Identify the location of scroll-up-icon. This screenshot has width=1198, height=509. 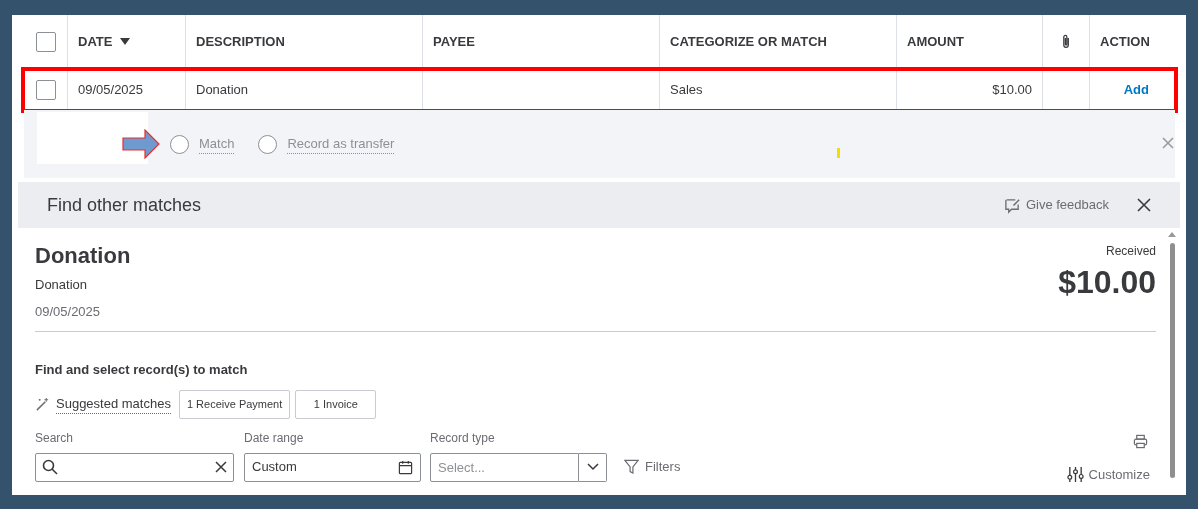
(1172, 234).